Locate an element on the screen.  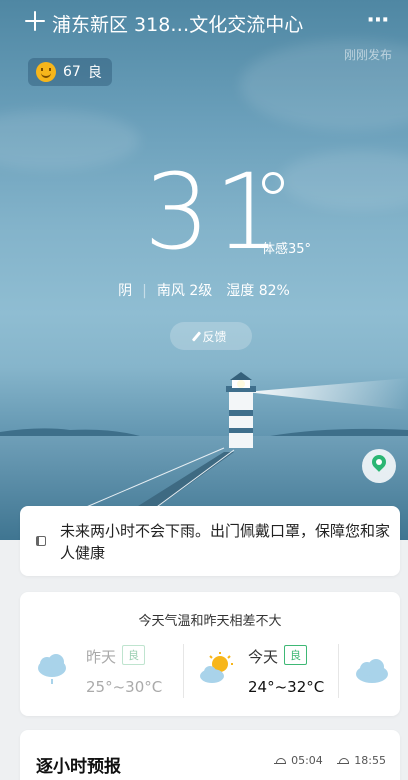
yesterday-aqi-badge: 良 is located at coordinates (133, 655).